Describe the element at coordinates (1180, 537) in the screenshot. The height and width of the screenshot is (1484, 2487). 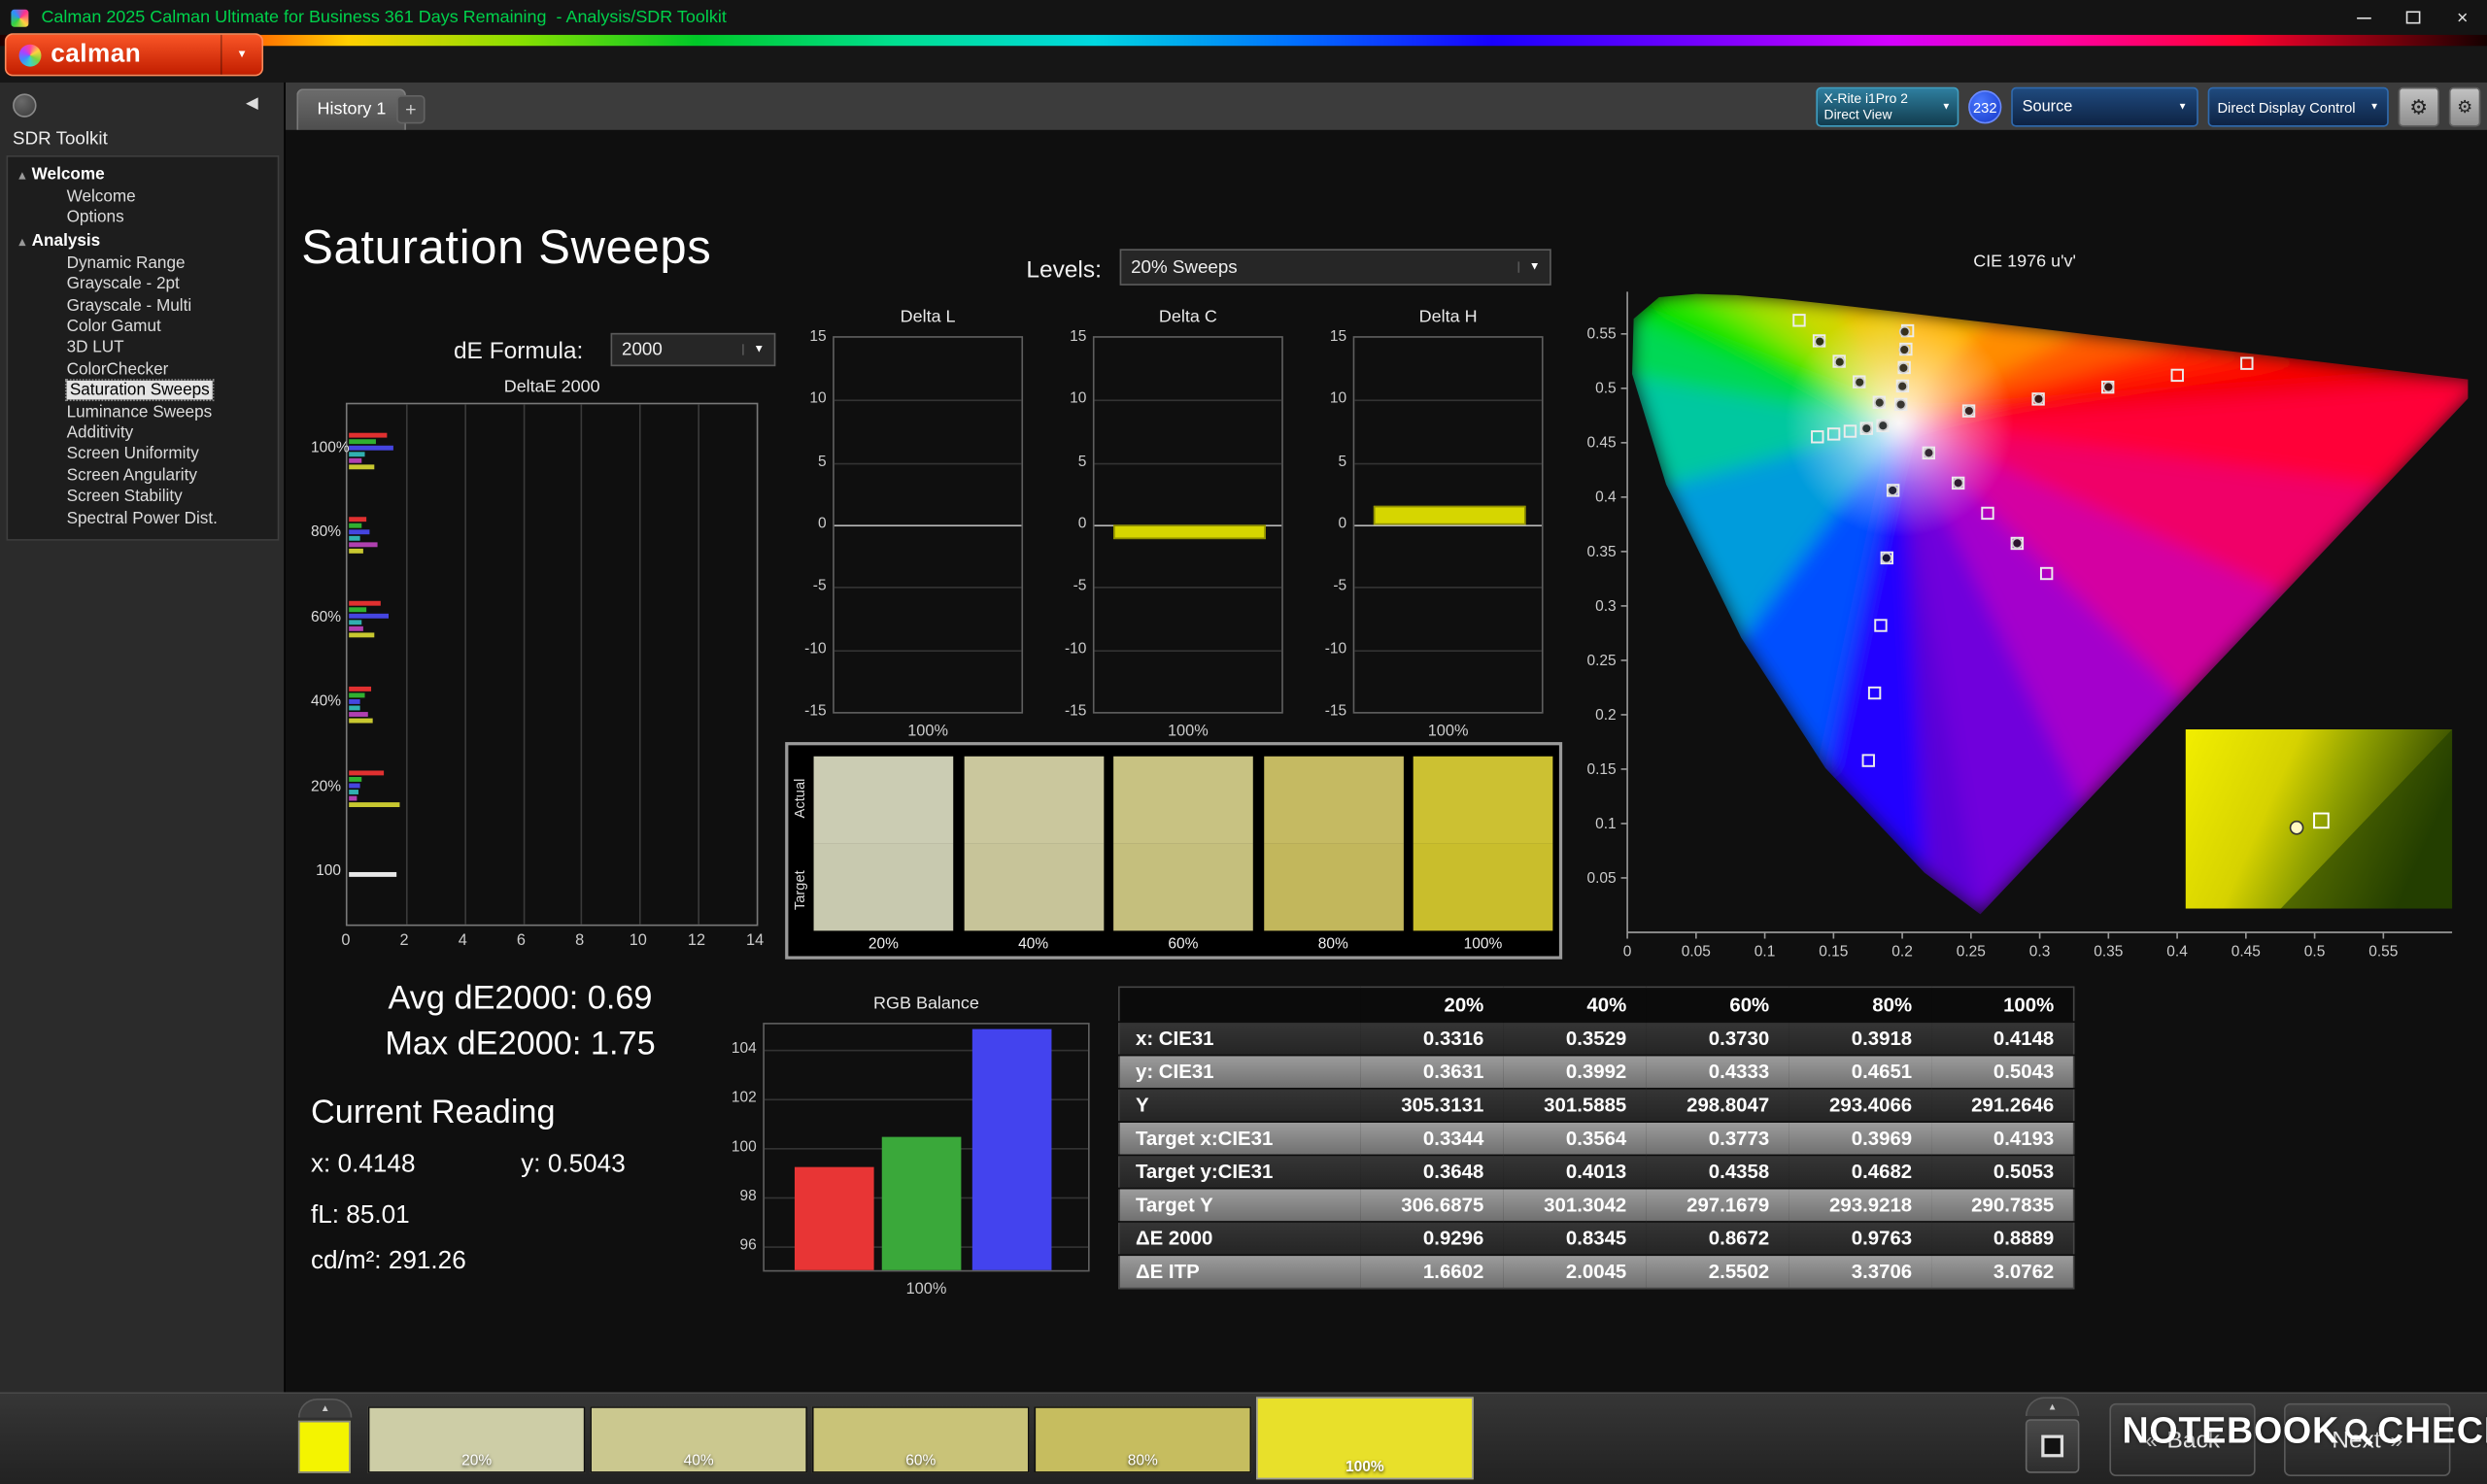
I see `deltaC-chart: Delta C 15 10 5 0 -5 -10 -15 100%` at that location.